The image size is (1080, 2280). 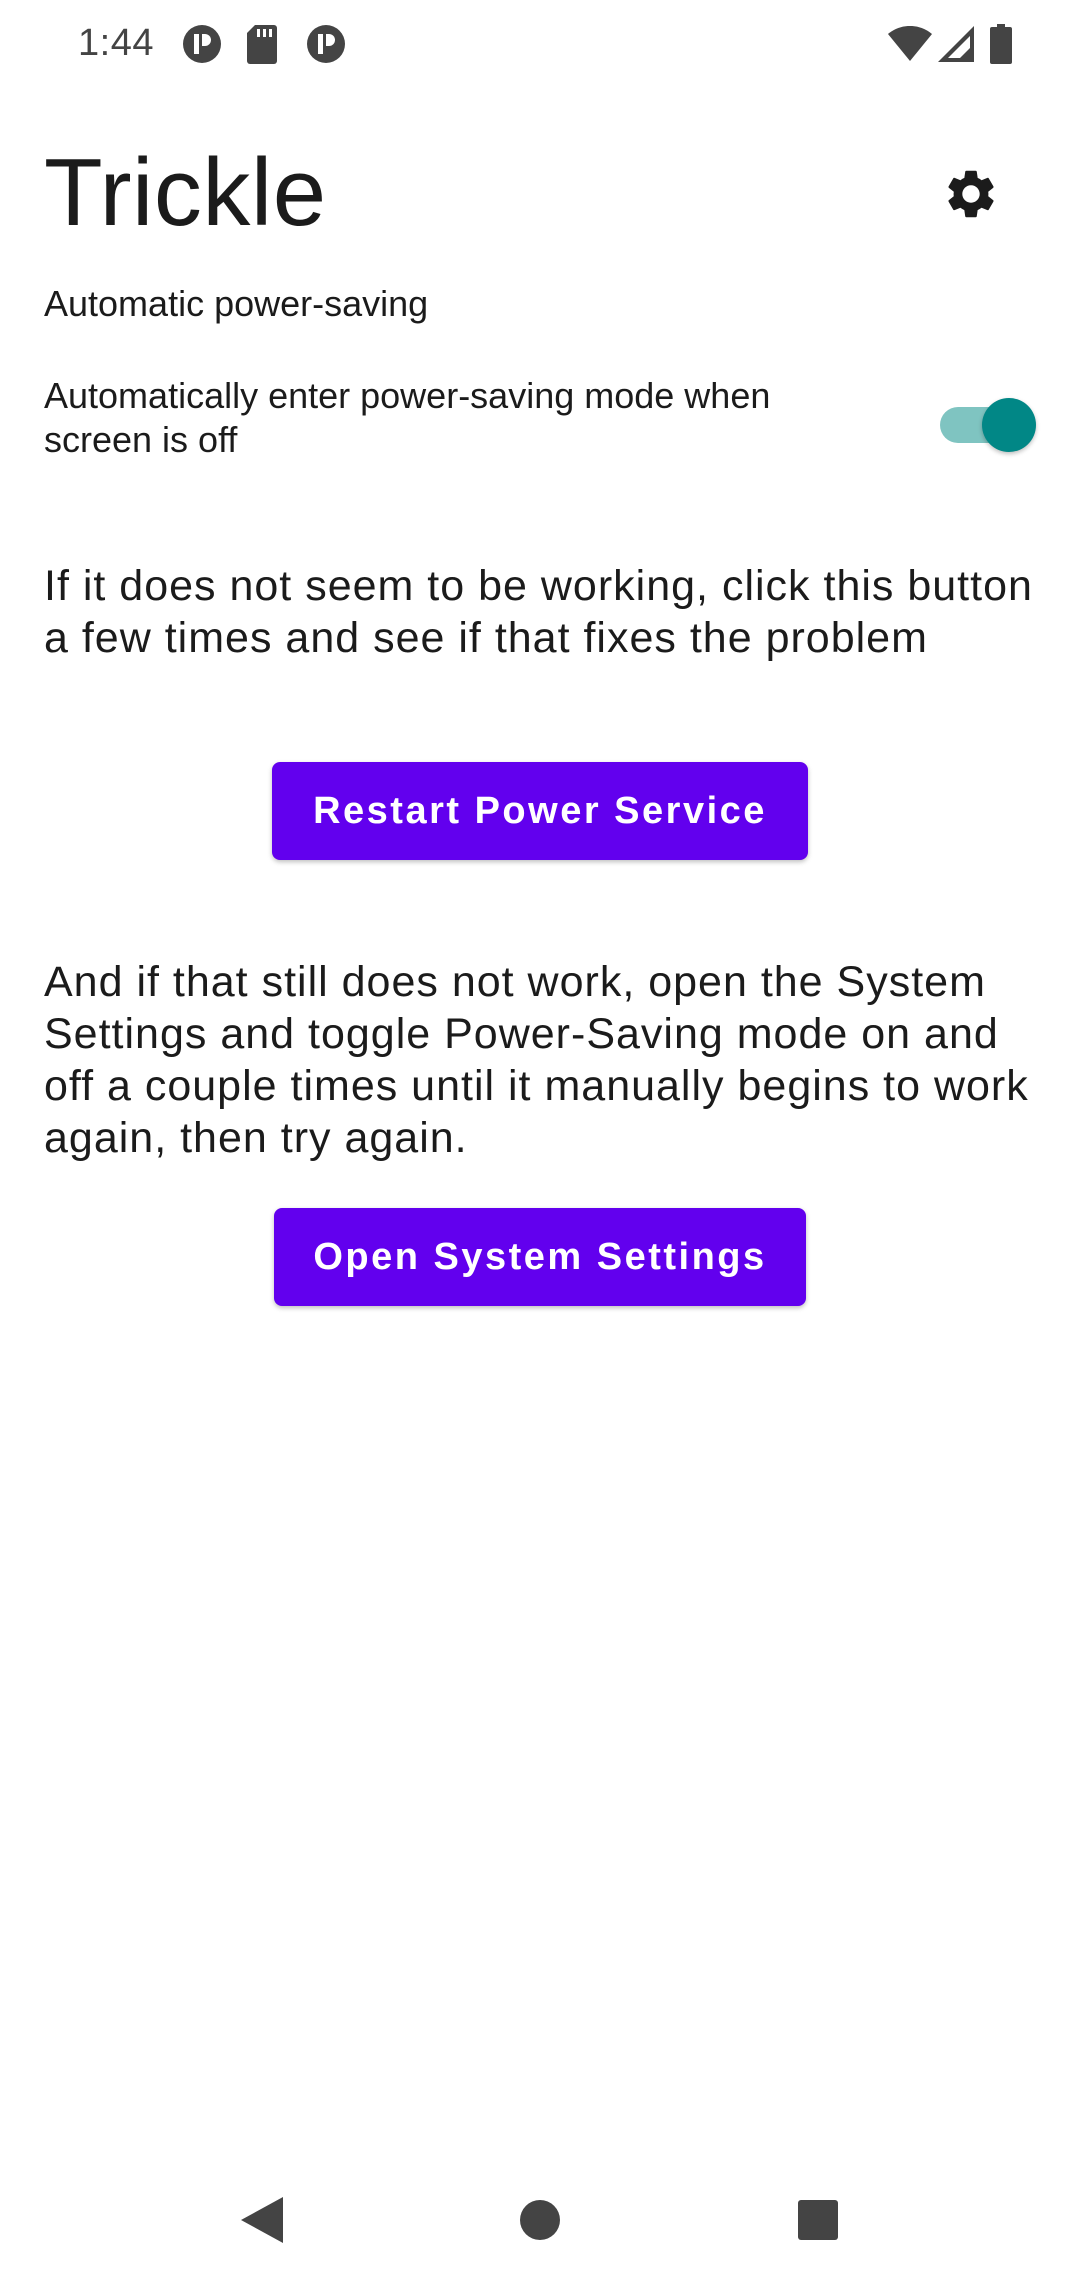 What do you see at coordinates (116, 43) in the screenshot?
I see `status-time: 1:44` at bounding box center [116, 43].